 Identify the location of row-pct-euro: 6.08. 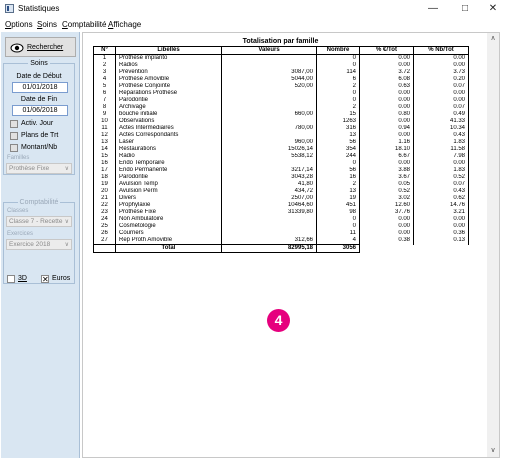
(386, 79).